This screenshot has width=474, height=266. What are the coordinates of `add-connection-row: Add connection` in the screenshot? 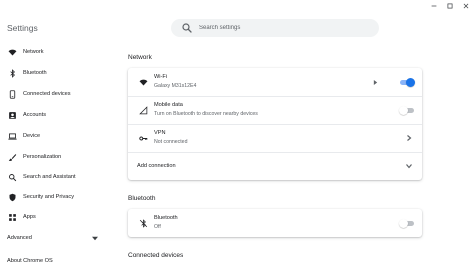 It's located at (275, 166).